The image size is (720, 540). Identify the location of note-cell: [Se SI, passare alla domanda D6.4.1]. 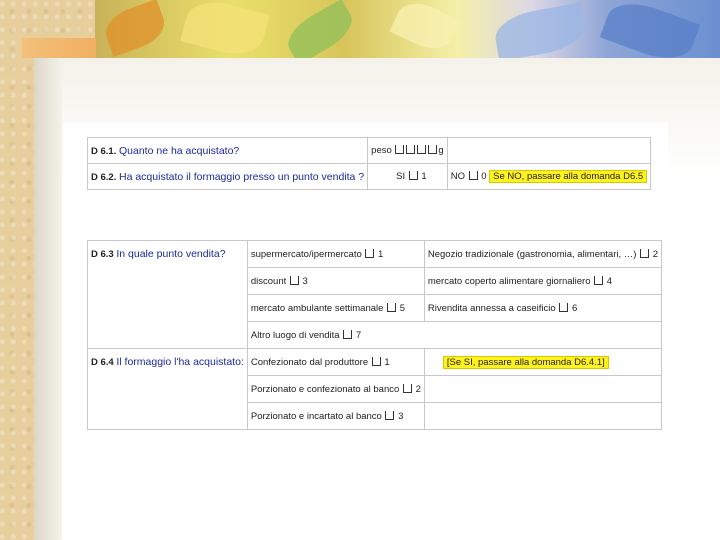
(543, 362).